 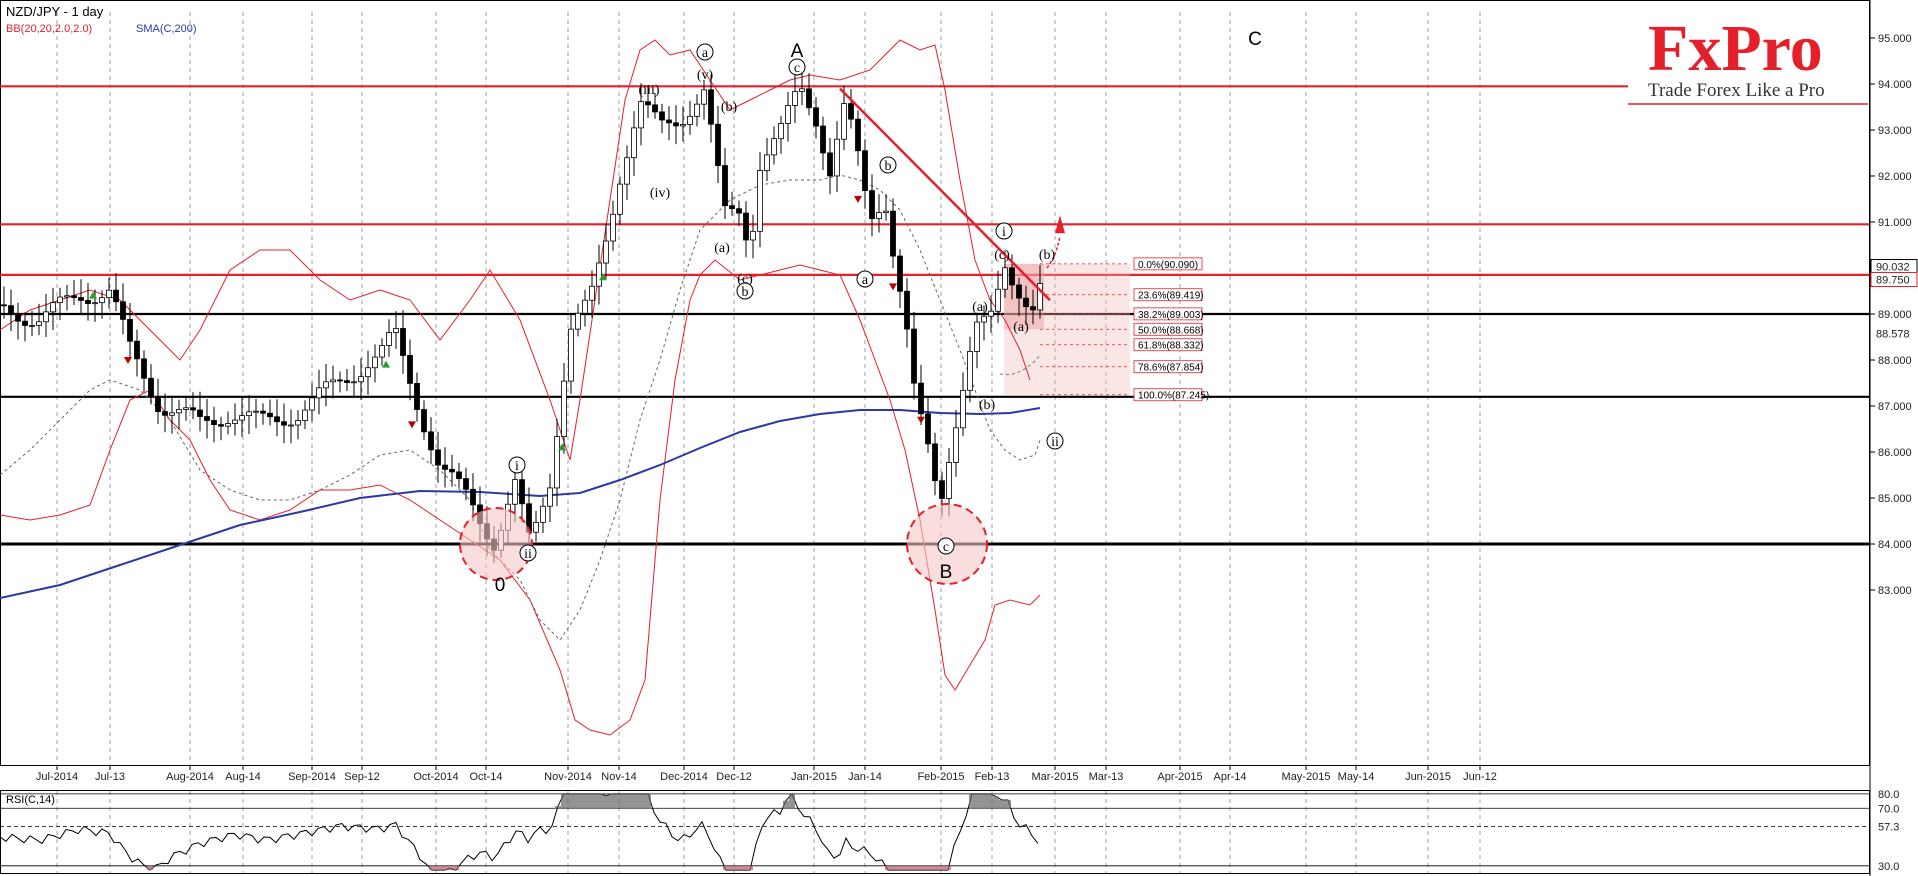 I want to click on wave-label: (a), so click(x=980, y=307).